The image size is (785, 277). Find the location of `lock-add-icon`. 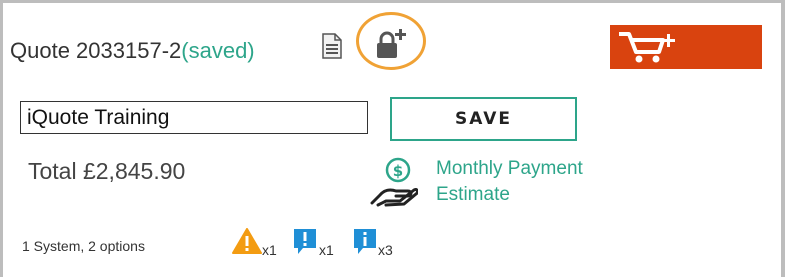

lock-add-icon is located at coordinates (391, 44).